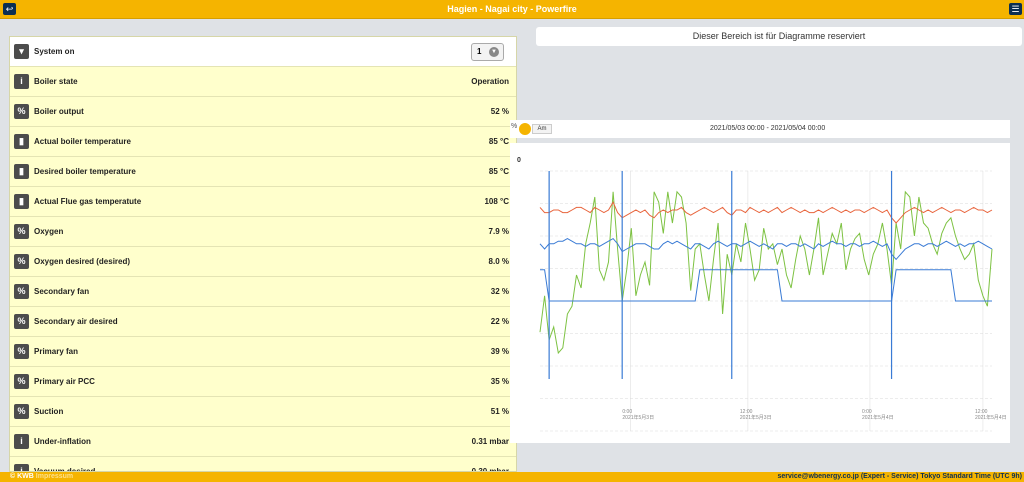 The height and width of the screenshot is (482, 1024). I want to click on system-on-label: System on, so click(54, 51).